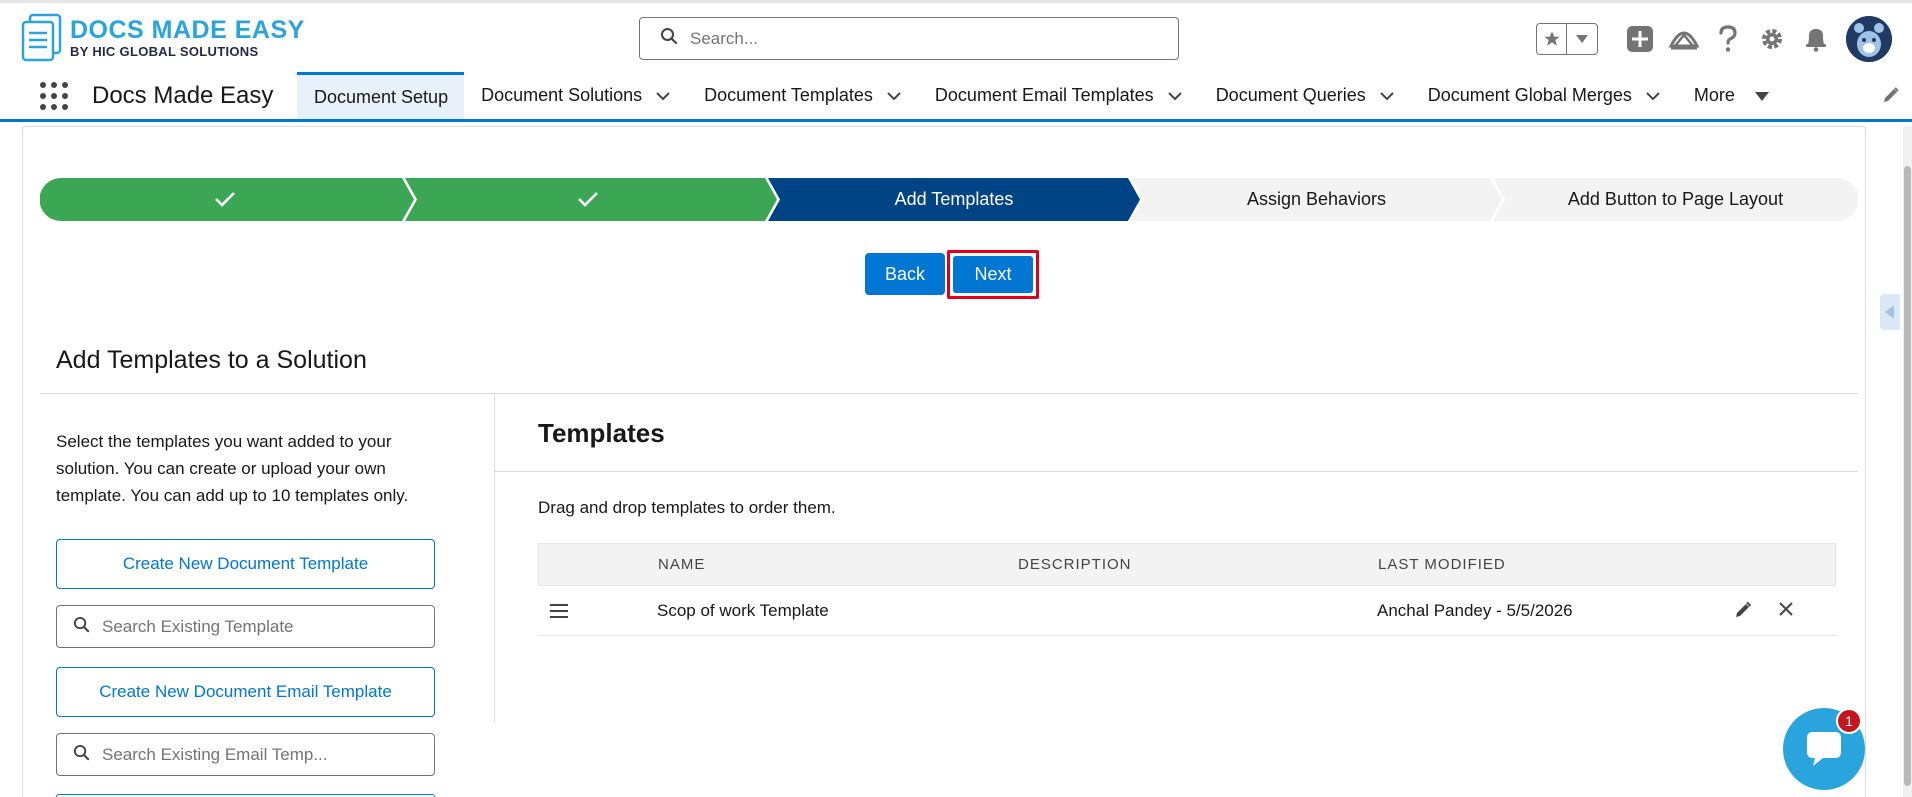 Image resolution: width=1912 pixels, height=797 pixels. I want to click on side-panel-toggle, so click(1890, 312).